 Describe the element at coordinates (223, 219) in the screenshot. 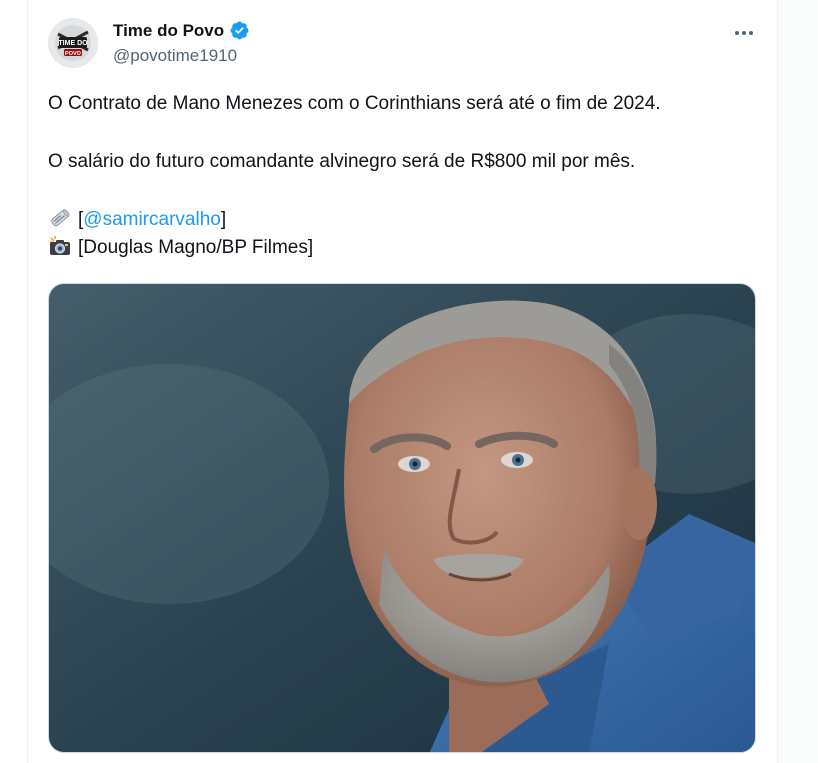

I see `credit-bracket-close: ]` at that location.